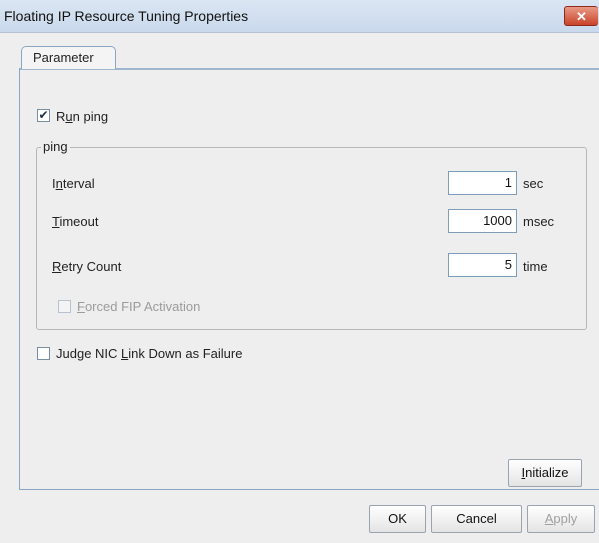 The width and height of the screenshot is (599, 543). What do you see at coordinates (561, 519) in the screenshot?
I see `apply-button: Apply` at bounding box center [561, 519].